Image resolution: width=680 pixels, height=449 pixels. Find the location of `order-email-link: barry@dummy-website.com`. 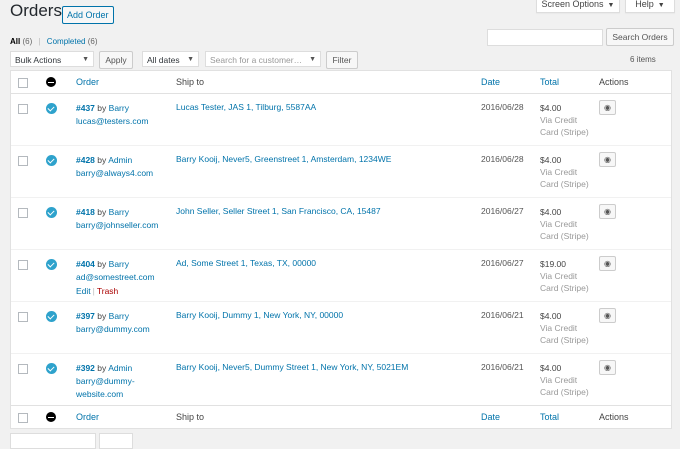

order-email-link: barry@dummy-website.com is located at coordinates (123, 388).